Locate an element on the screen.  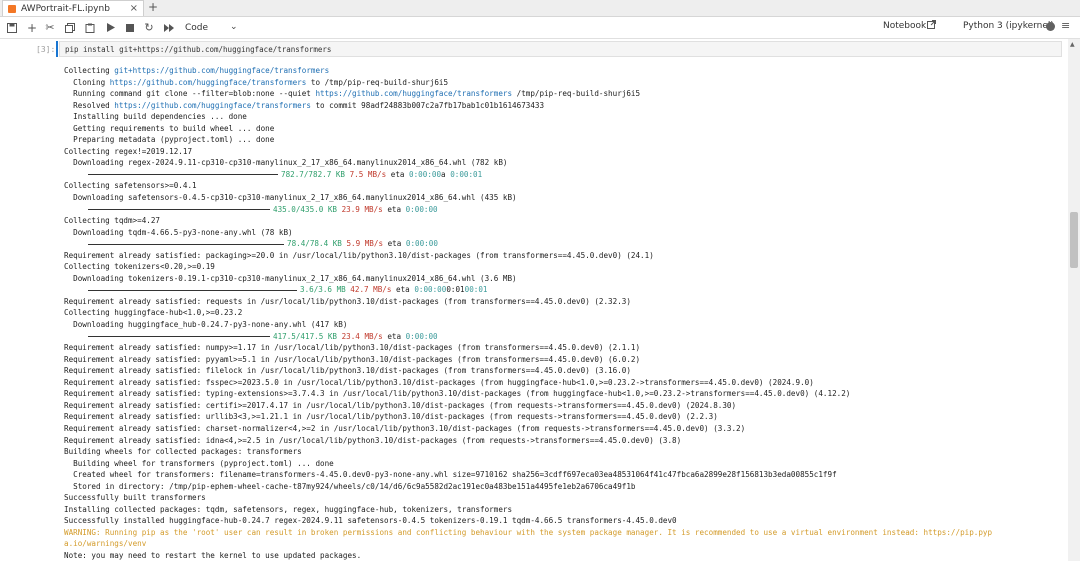
run-icon is located at coordinates (111, 27).